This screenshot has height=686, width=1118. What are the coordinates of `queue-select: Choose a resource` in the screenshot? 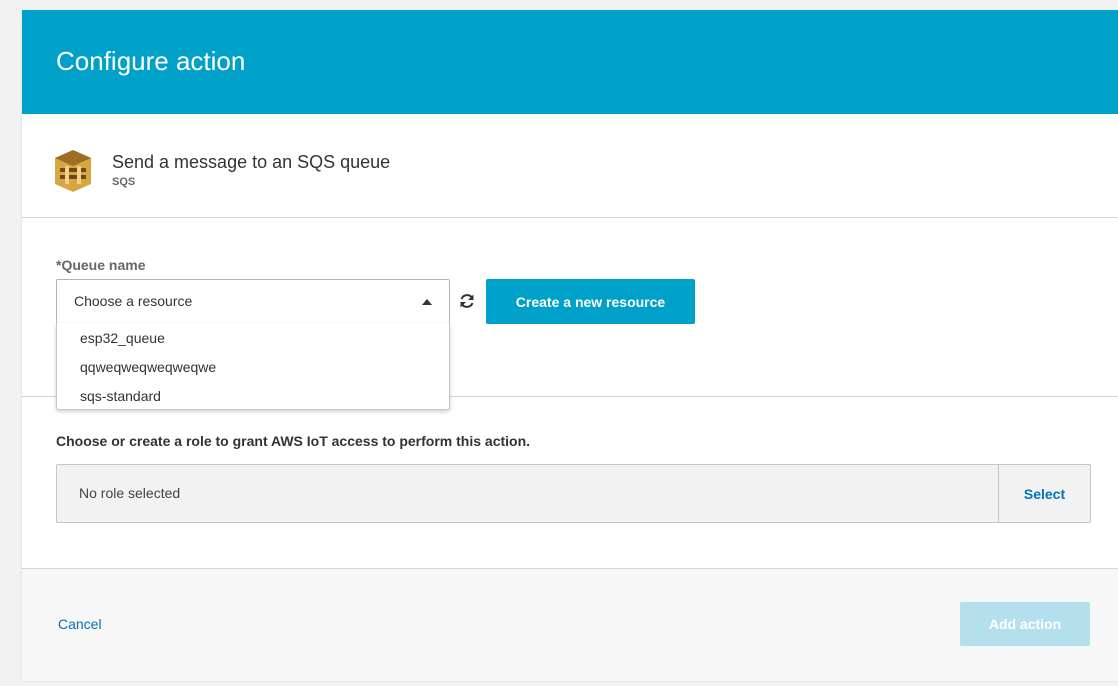 It's located at (253, 301).